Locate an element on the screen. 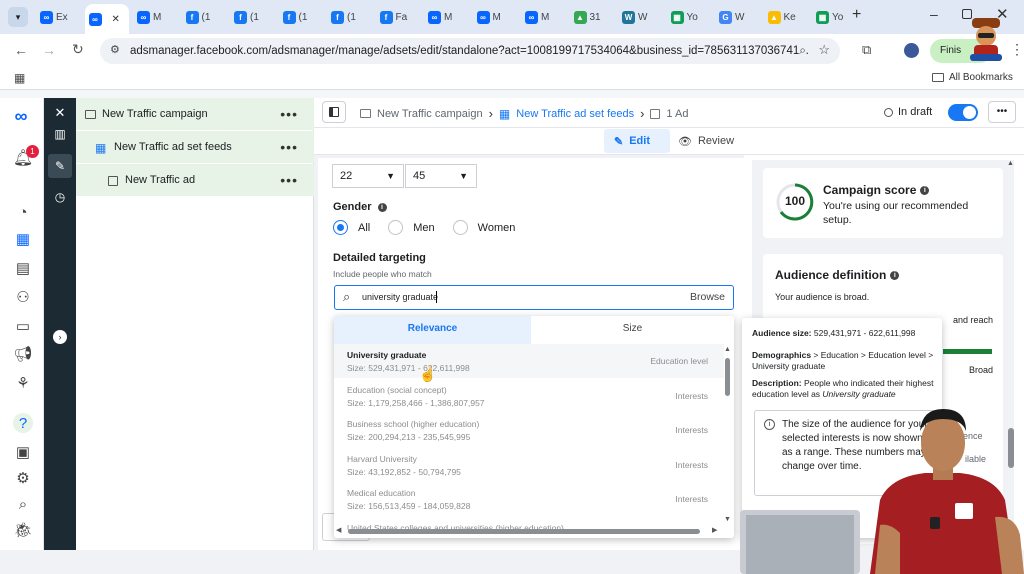 This screenshot has width=1024, height=574. all-bookmarks: All Bookmarks is located at coordinates (972, 77).